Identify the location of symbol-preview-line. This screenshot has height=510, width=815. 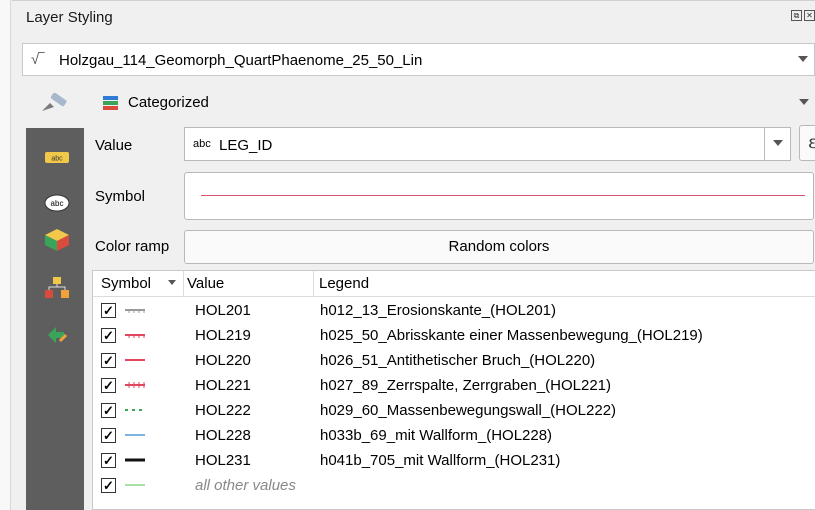
(503, 195).